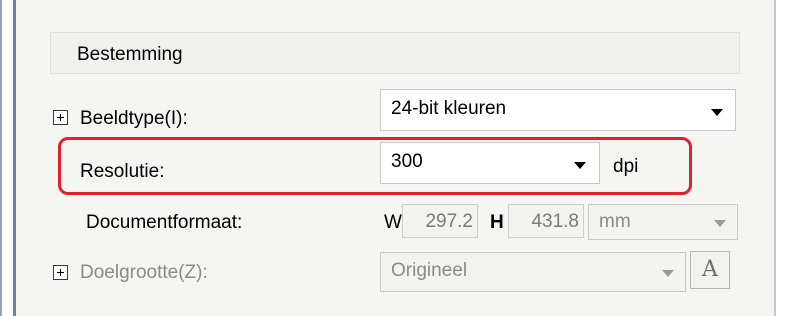 Image resolution: width=797 pixels, height=316 pixels. I want to click on window-edge, so click(1, 158).